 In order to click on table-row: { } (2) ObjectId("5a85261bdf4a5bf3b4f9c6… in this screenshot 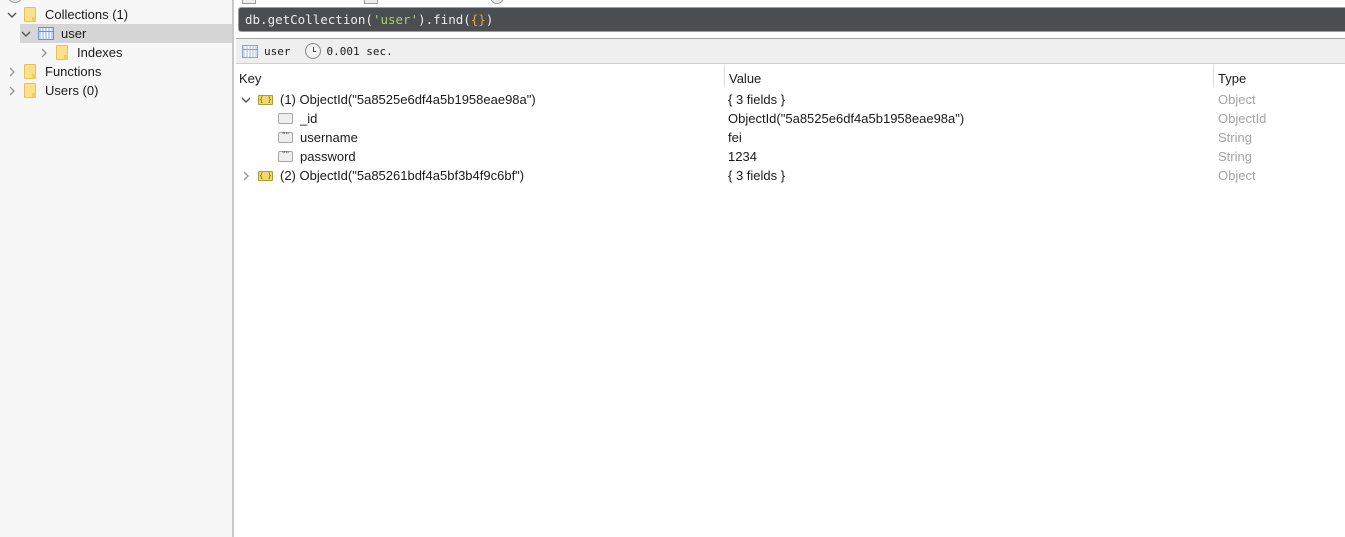, I will do `click(790, 175)`.